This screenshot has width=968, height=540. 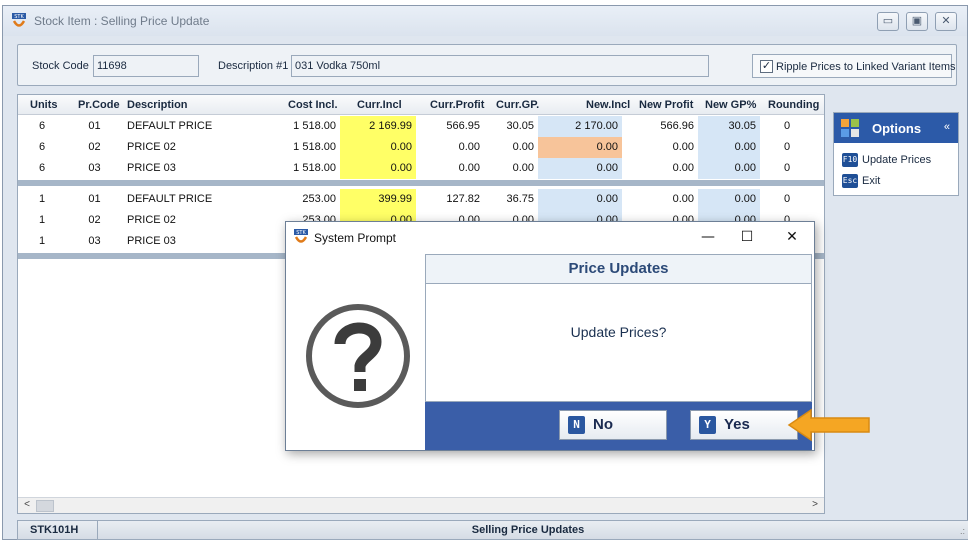 What do you see at coordinates (99, 105) in the screenshot?
I see `column-header-prcode: Pr.Code` at bounding box center [99, 105].